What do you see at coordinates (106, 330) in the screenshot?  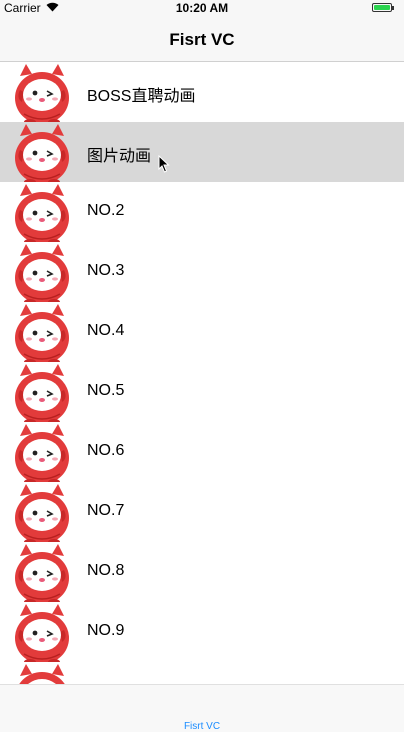 I see `row-label: NO.4` at bounding box center [106, 330].